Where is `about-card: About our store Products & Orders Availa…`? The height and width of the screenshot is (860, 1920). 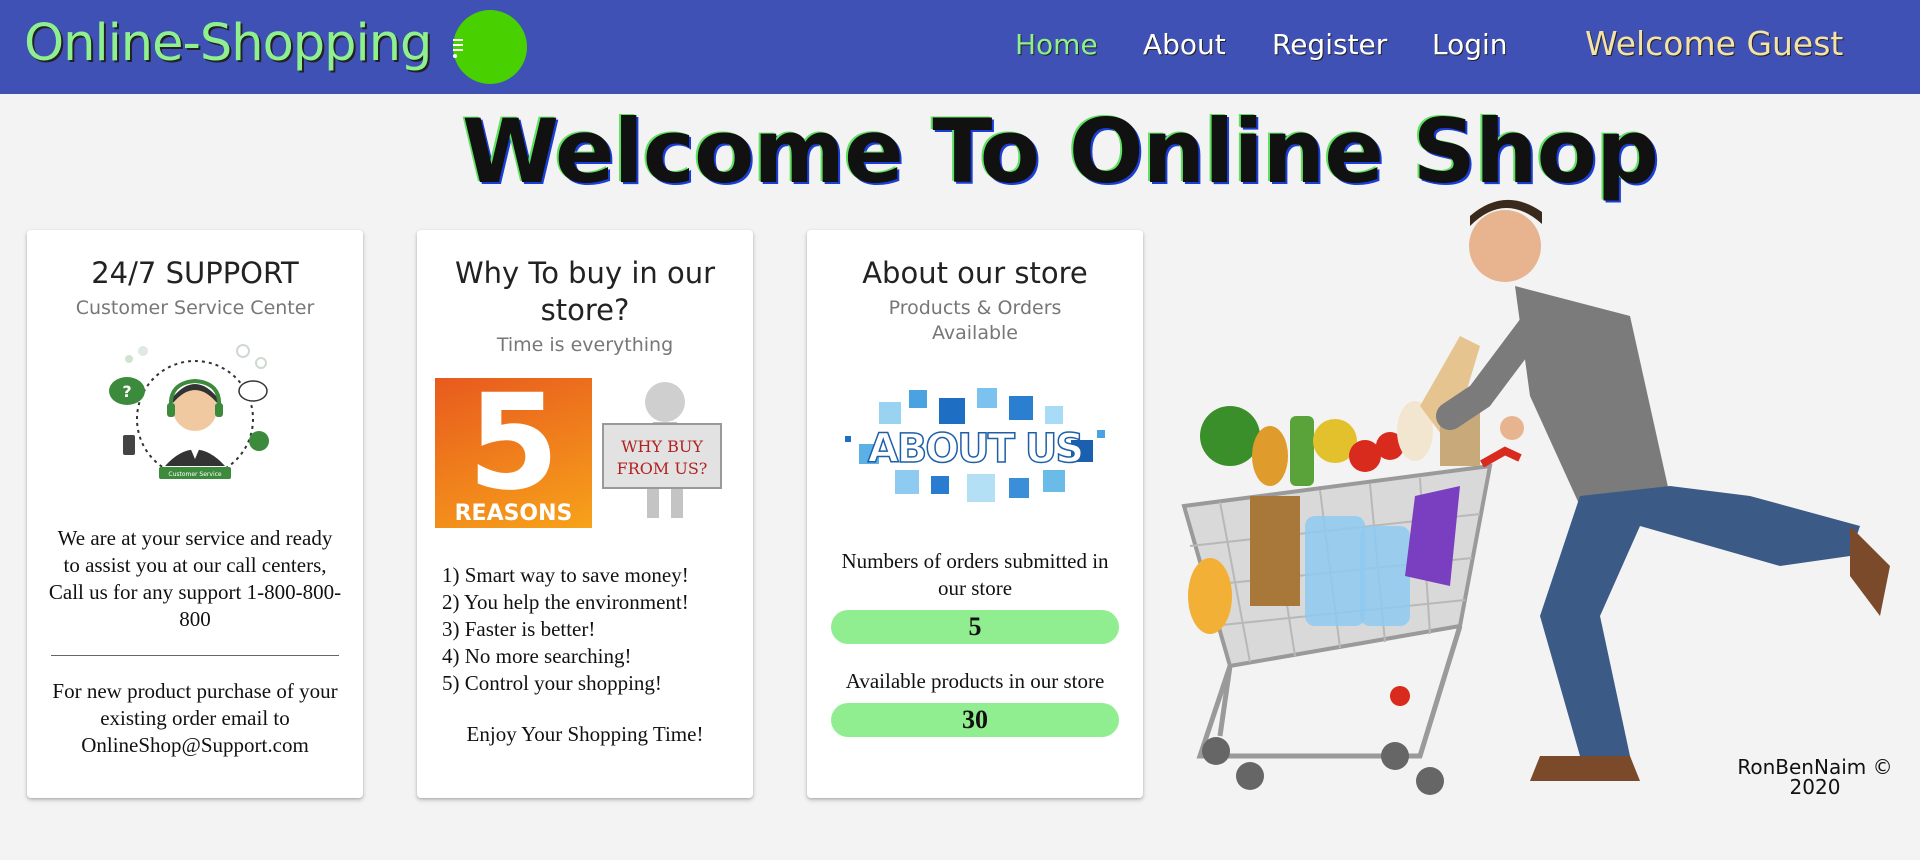 about-card: About our store Products & Orders Availa… is located at coordinates (975, 514).